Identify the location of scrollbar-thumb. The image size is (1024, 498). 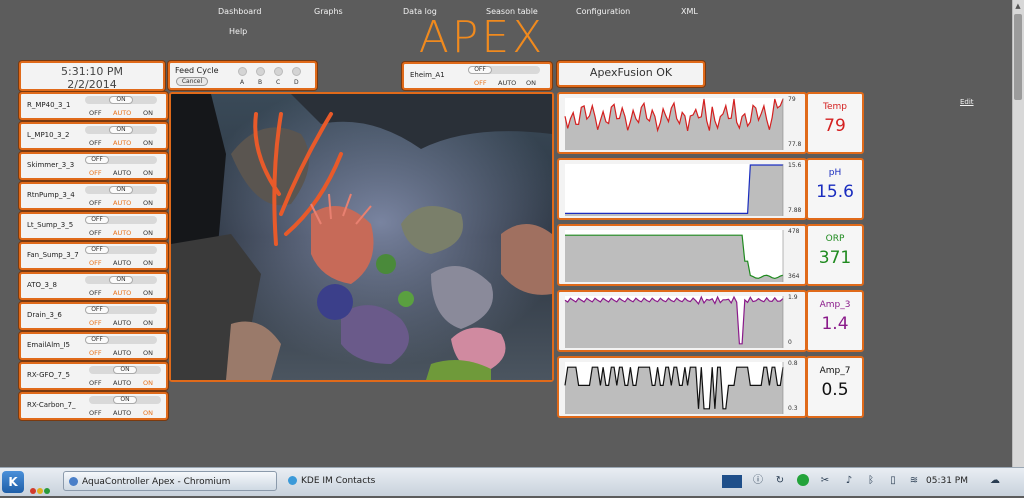
(1018, 57).